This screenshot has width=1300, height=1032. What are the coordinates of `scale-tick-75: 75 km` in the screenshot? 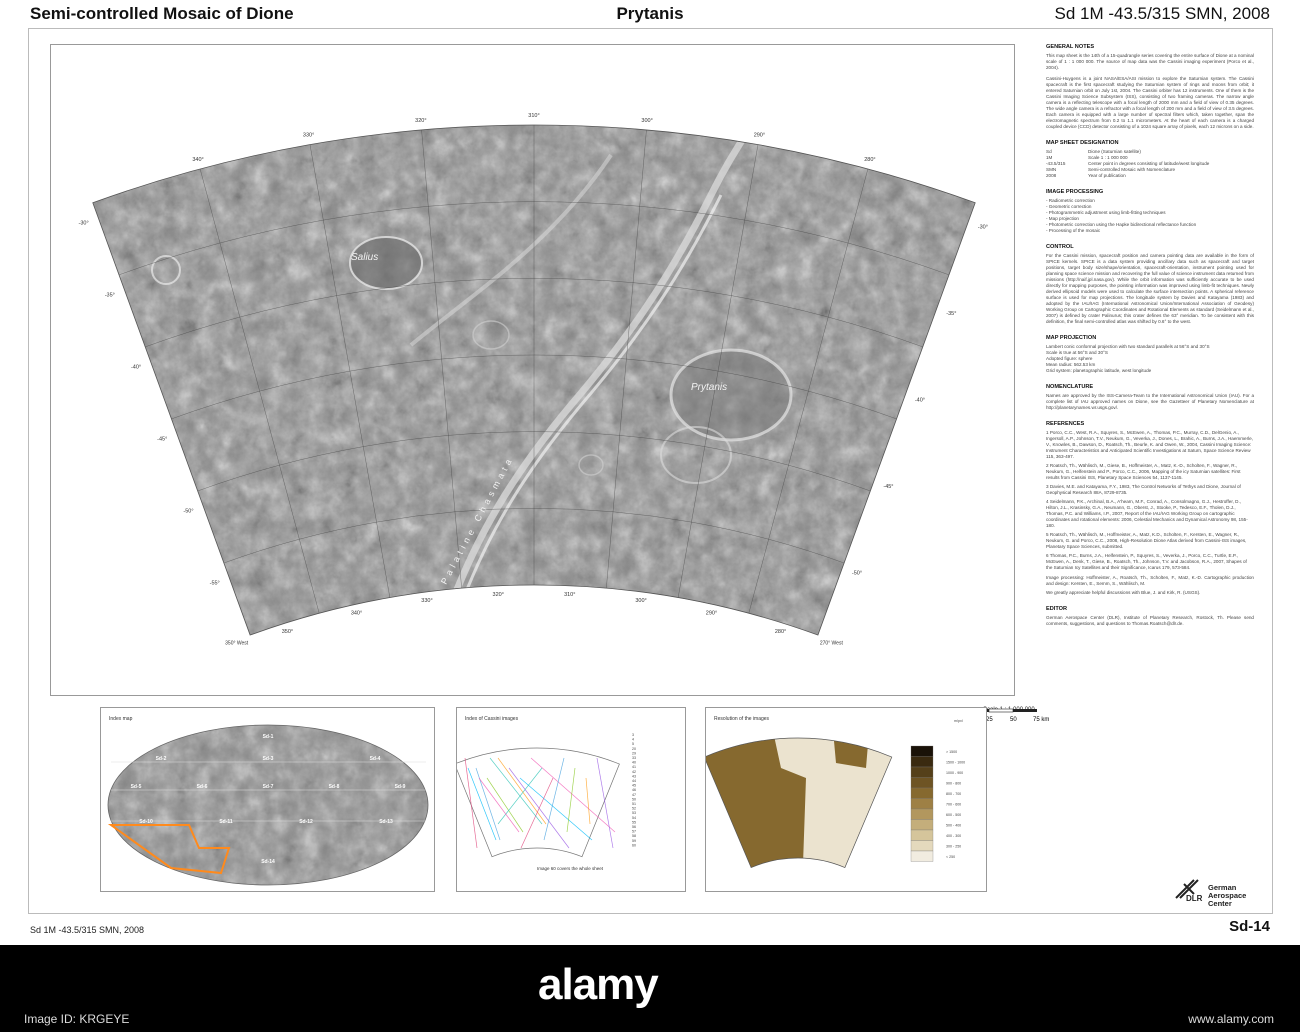 It's located at (1041, 720).